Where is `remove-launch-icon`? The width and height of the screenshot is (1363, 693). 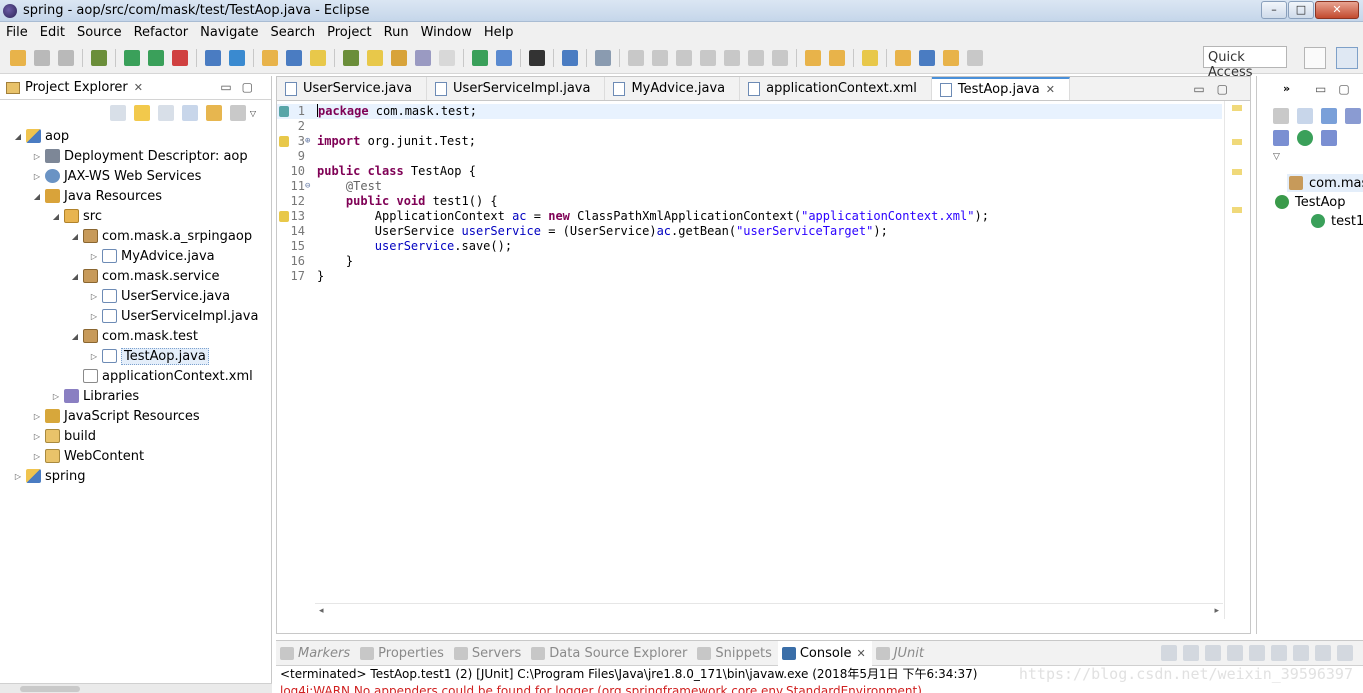 remove-launch-icon is located at coordinates (1191, 653).